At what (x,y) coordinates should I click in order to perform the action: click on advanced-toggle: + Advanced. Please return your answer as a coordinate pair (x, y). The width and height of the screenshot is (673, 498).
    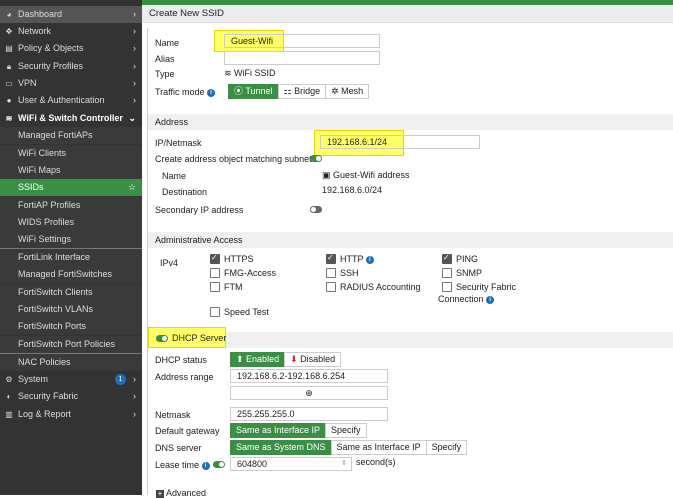
    Looking at the image, I should click on (181, 493).